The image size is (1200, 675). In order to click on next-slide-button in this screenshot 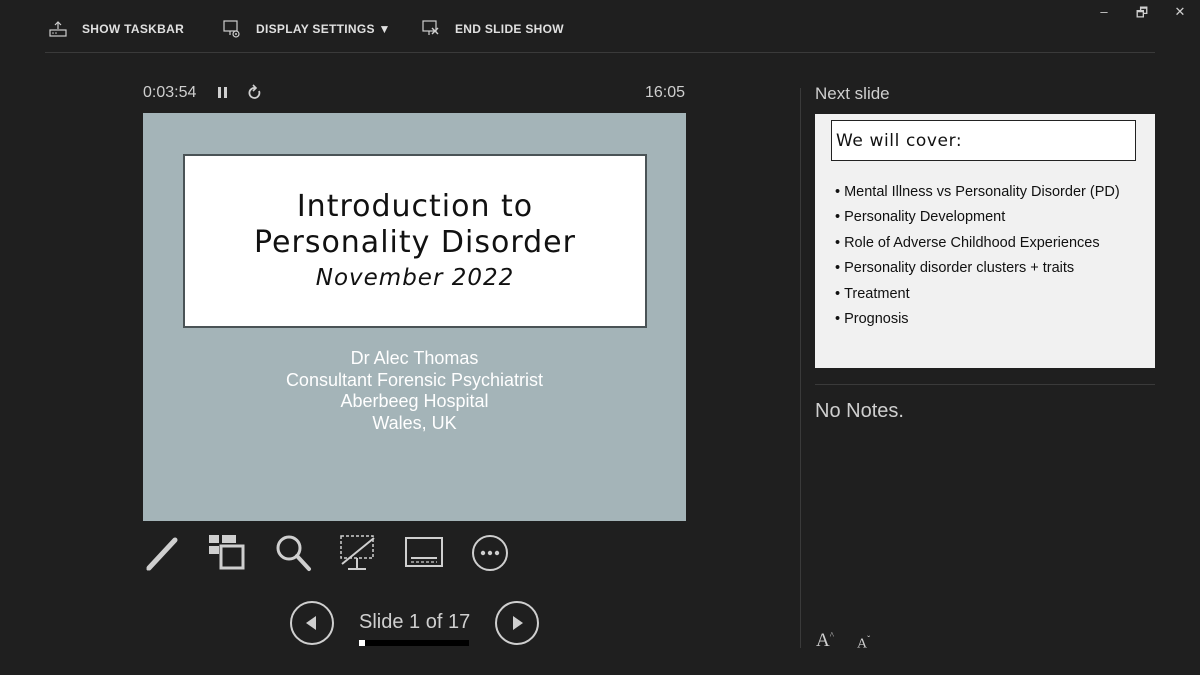, I will do `click(517, 623)`.